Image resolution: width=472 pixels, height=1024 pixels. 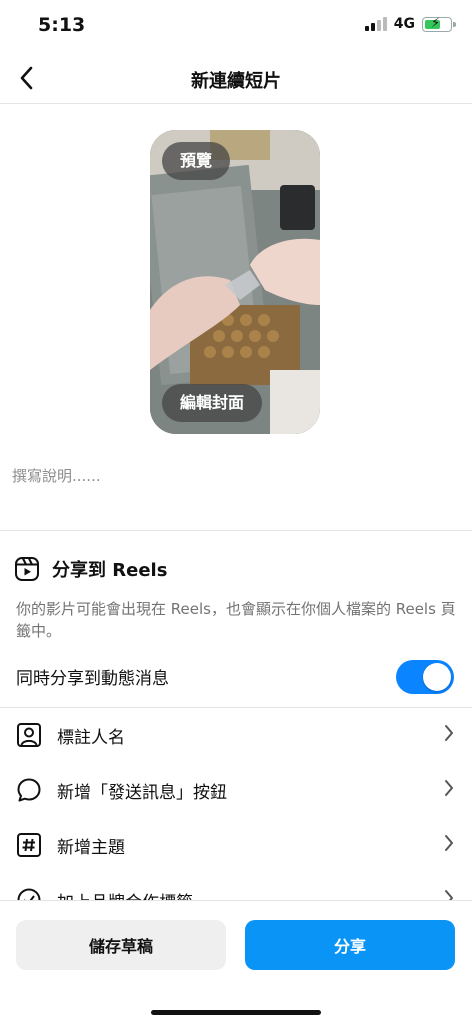 What do you see at coordinates (236, 962) in the screenshot?
I see `bottom-action-bar: 儲存草稿 分享` at bounding box center [236, 962].